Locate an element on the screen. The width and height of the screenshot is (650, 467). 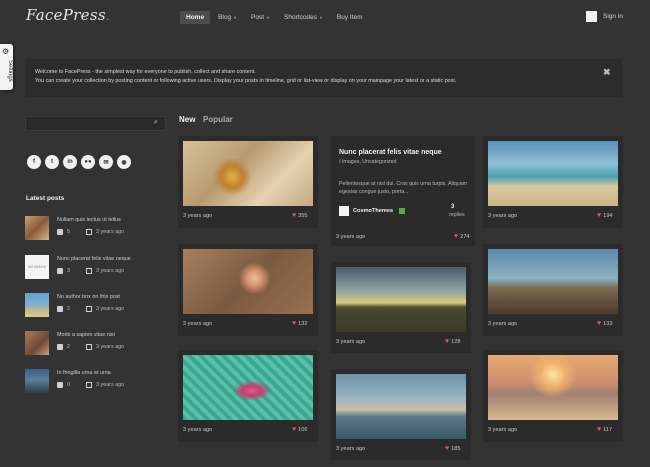
close-icon: ✖ is located at coordinates (607, 72).